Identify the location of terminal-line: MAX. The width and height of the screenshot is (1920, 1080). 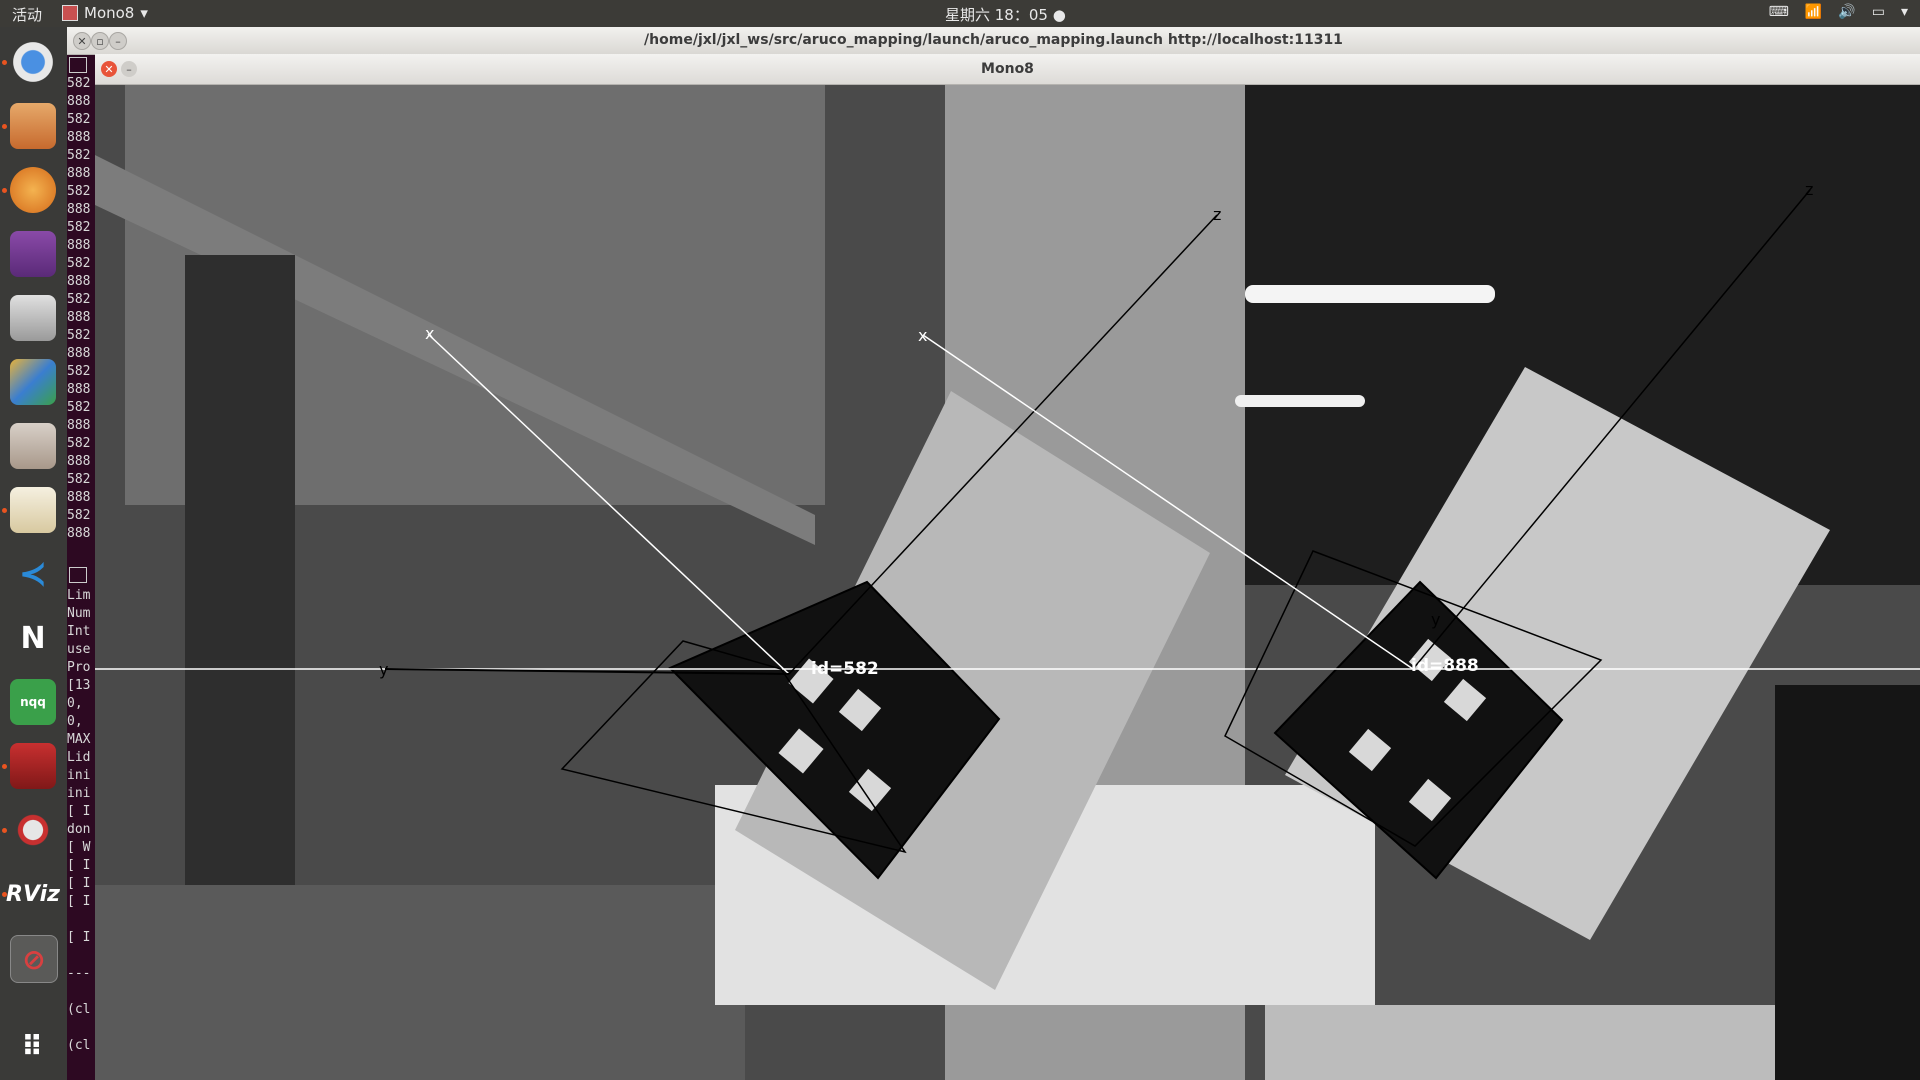
(79, 739).